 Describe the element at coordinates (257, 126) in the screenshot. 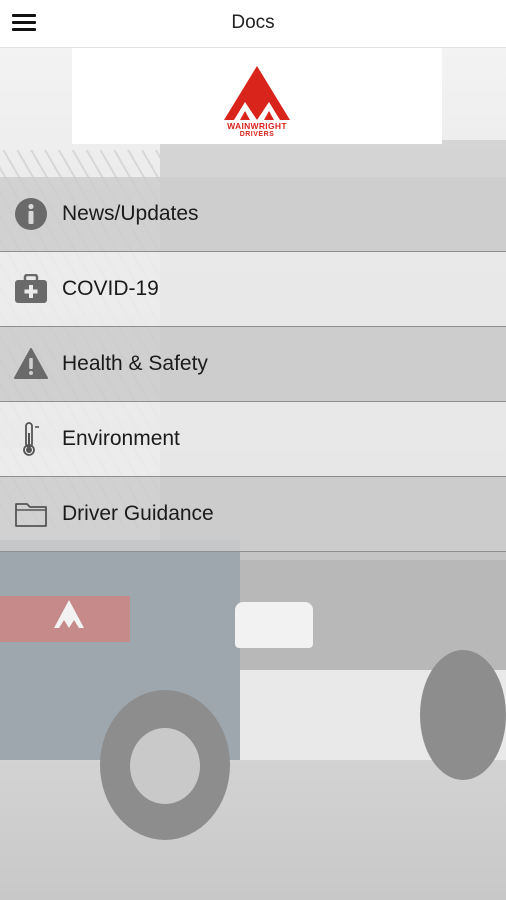

I see `logo-text-name: WAINWRIGHT` at that location.